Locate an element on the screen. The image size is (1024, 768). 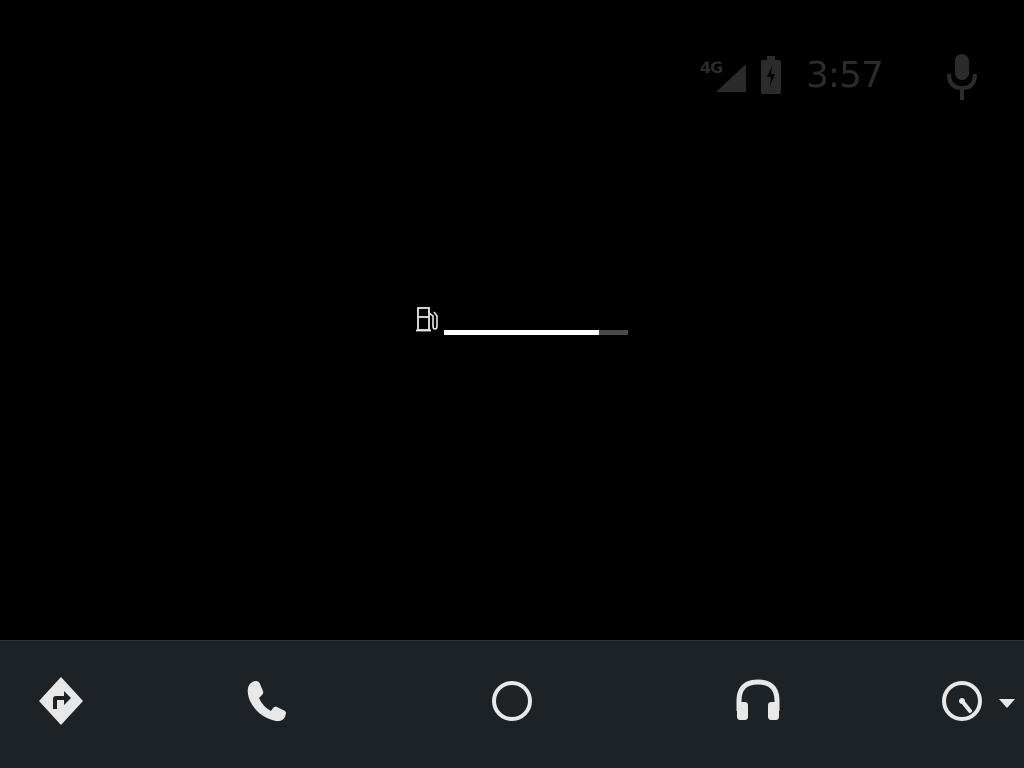
battery-charging-icon is located at coordinates (771, 75).